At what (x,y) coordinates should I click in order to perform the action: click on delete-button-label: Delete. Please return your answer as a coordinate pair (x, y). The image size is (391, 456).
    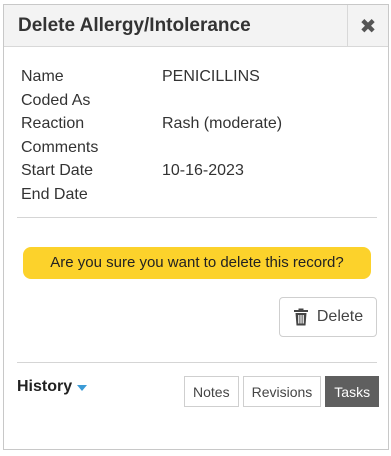
    Looking at the image, I should click on (340, 316).